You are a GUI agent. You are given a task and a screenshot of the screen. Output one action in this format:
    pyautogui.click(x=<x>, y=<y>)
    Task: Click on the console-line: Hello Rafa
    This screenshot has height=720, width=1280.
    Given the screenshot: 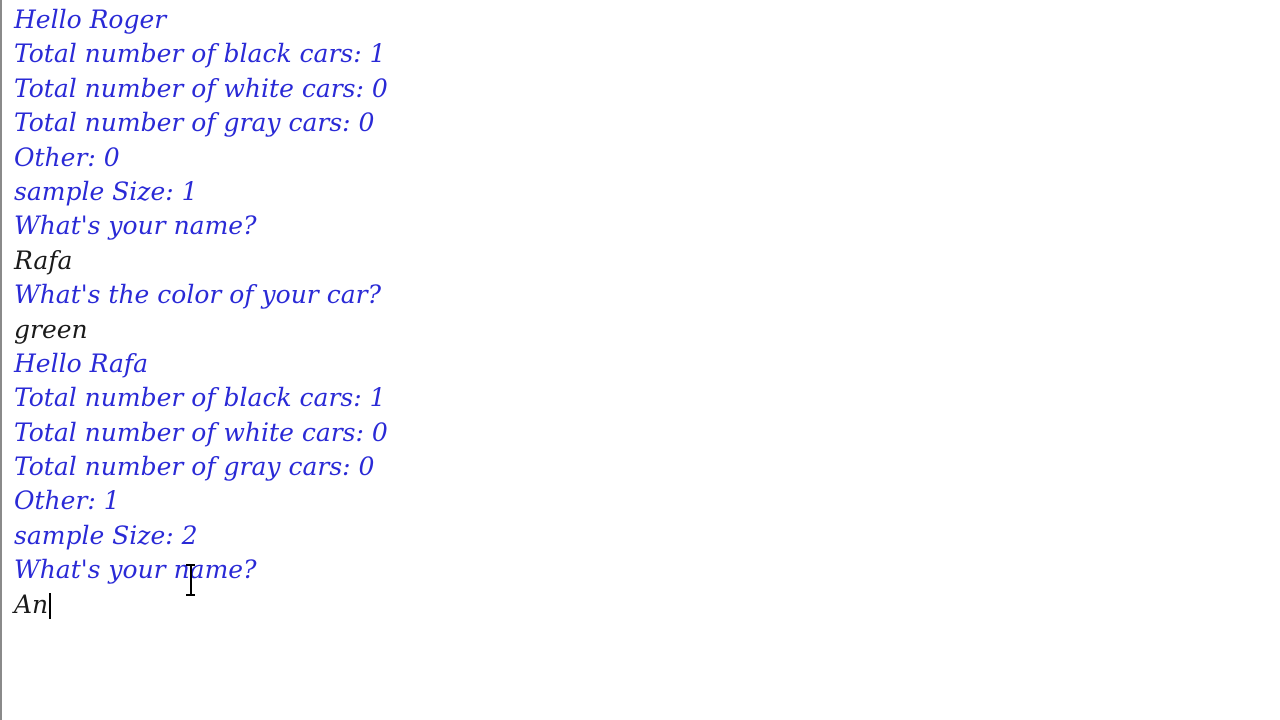 What is the action you would take?
    pyautogui.click(x=81, y=363)
    